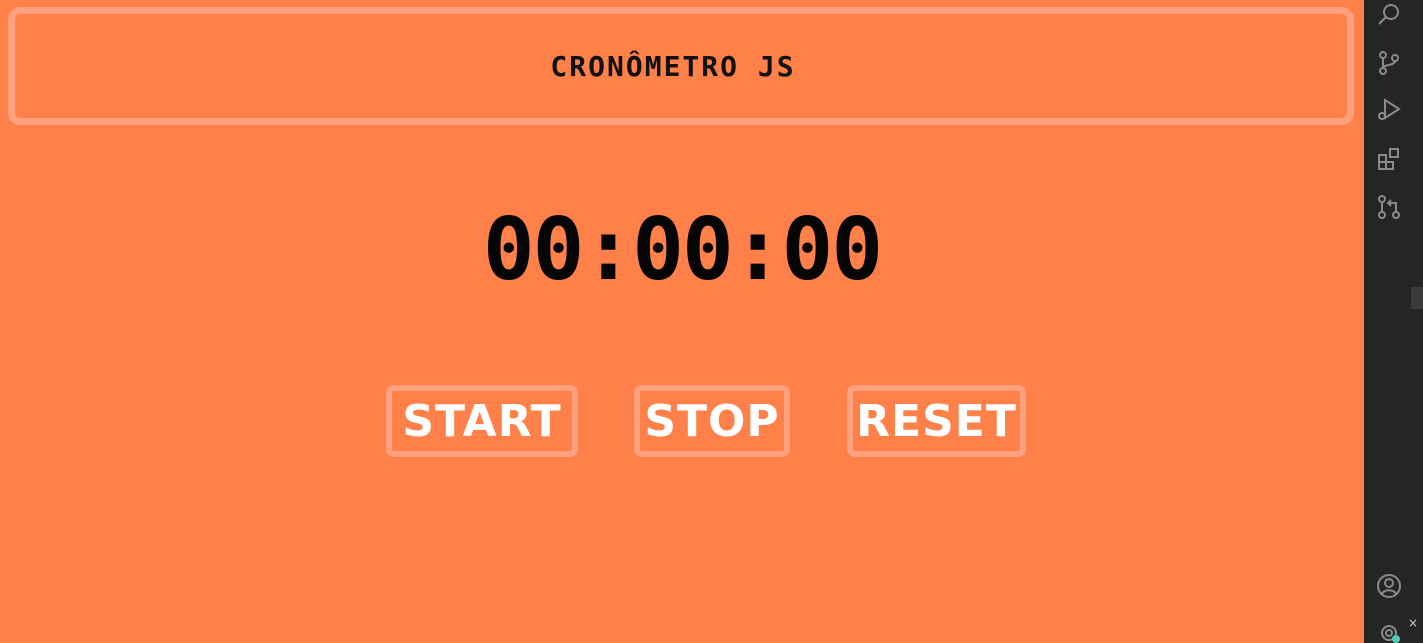 The height and width of the screenshot is (643, 1423). What do you see at coordinates (1389, 207) in the screenshot?
I see `pull-request-icon` at bounding box center [1389, 207].